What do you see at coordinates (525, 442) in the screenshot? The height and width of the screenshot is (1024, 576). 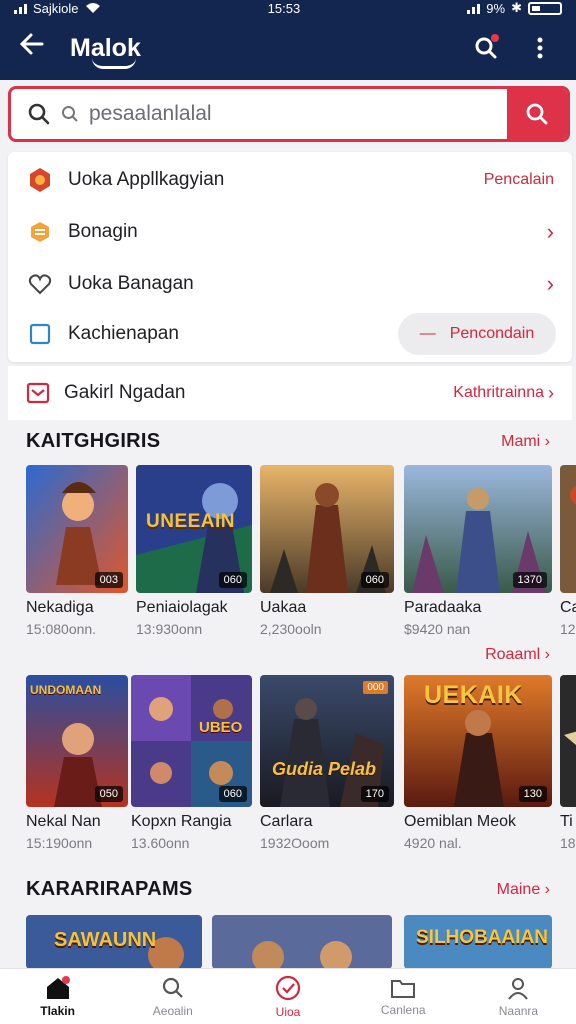 I see `see-more-link: Mami ›` at bounding box center [525, 442].